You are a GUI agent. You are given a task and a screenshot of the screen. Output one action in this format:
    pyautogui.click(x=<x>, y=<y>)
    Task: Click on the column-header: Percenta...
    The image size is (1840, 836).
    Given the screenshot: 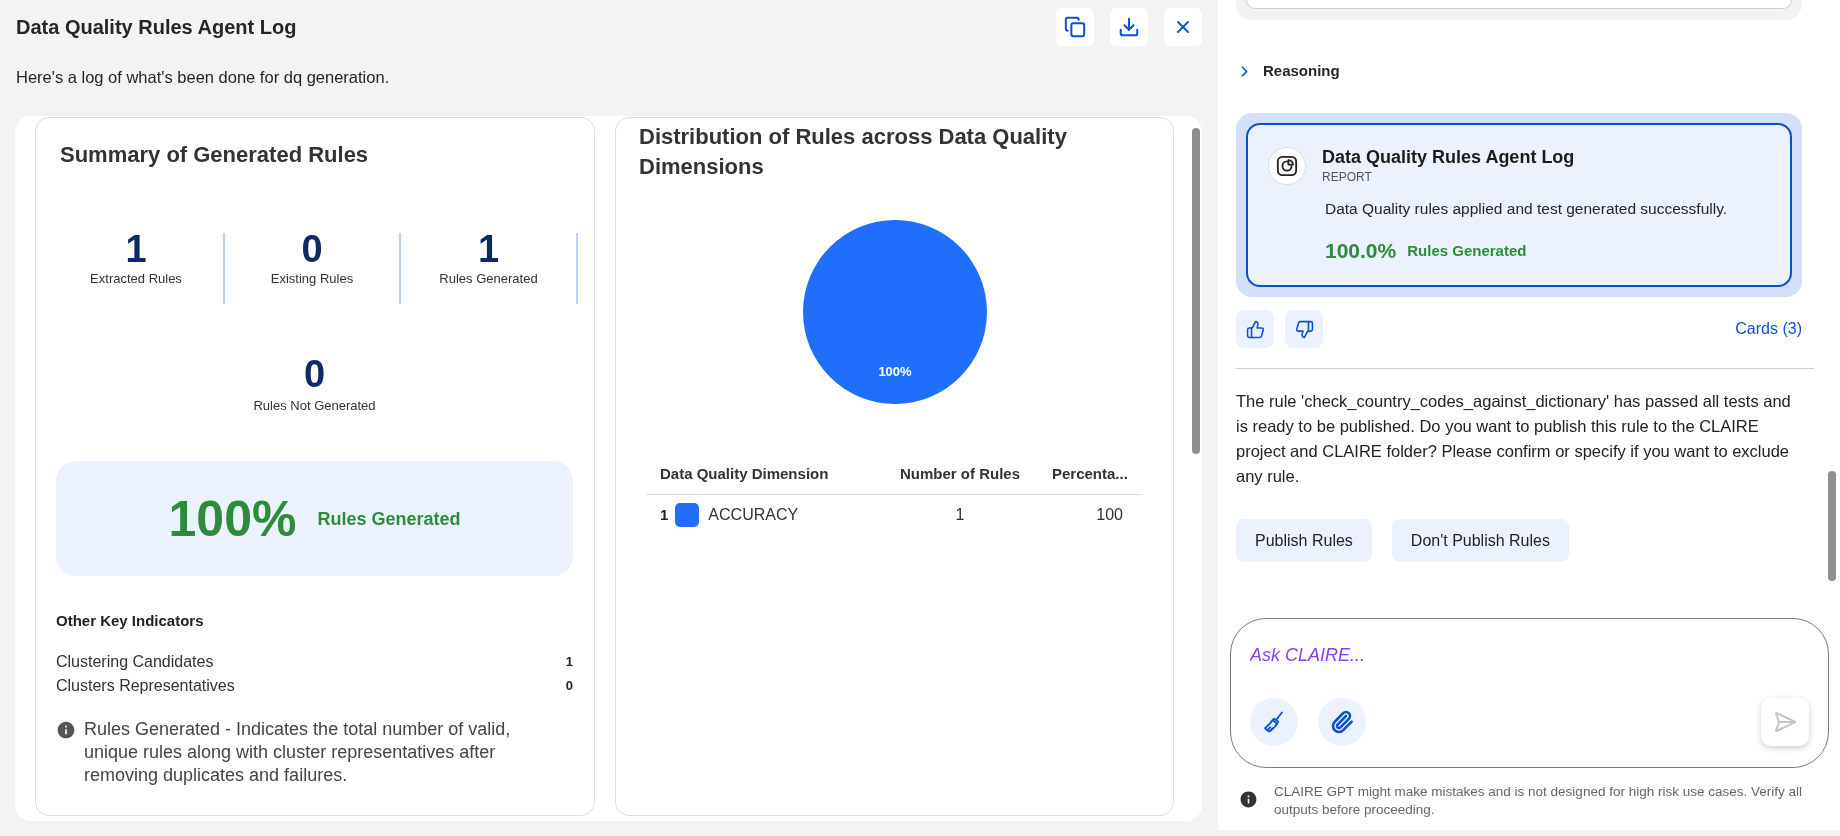 What is the action you would take?
    pyautogui.click(x=1090, y=474)
    